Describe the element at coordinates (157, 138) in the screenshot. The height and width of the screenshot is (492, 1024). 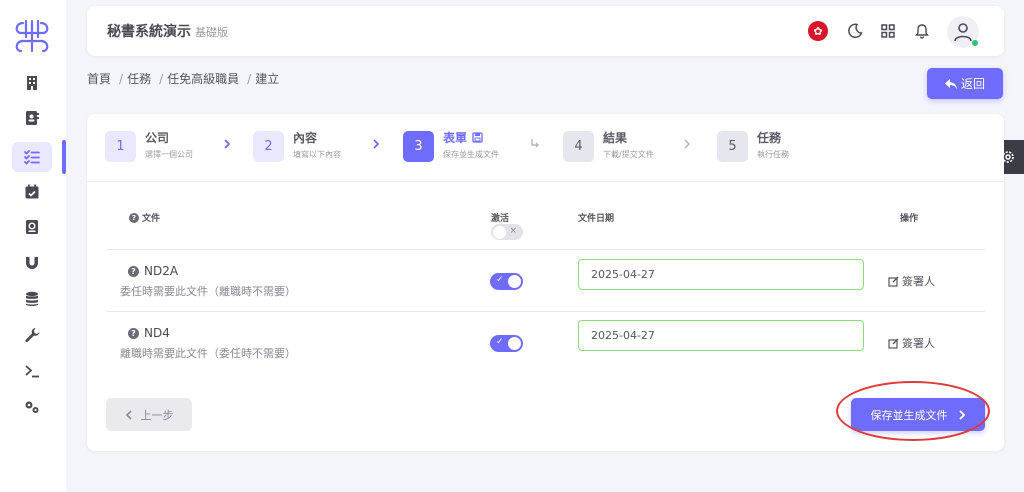
I see `step-title: 公司` at that location.